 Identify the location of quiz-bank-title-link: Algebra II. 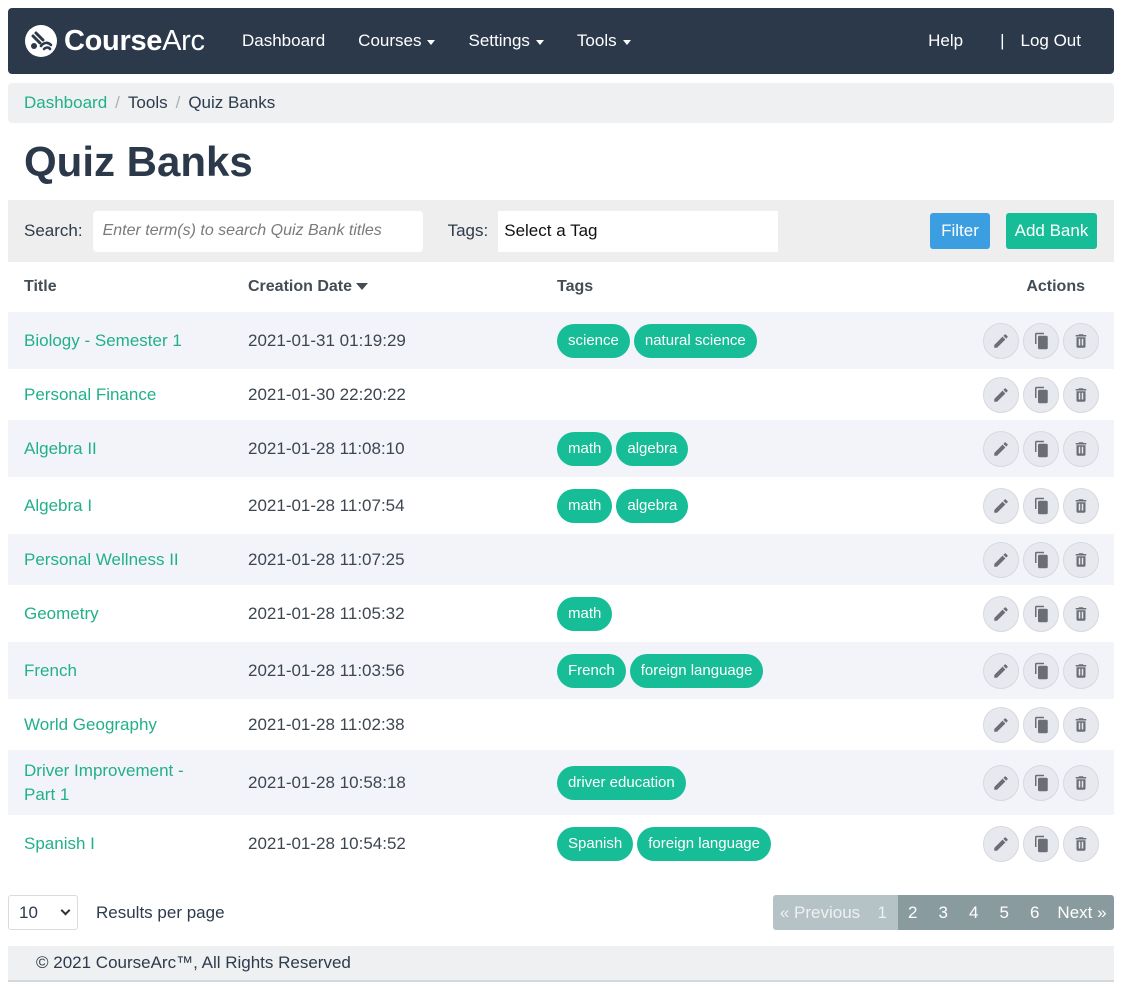
(109, 449).